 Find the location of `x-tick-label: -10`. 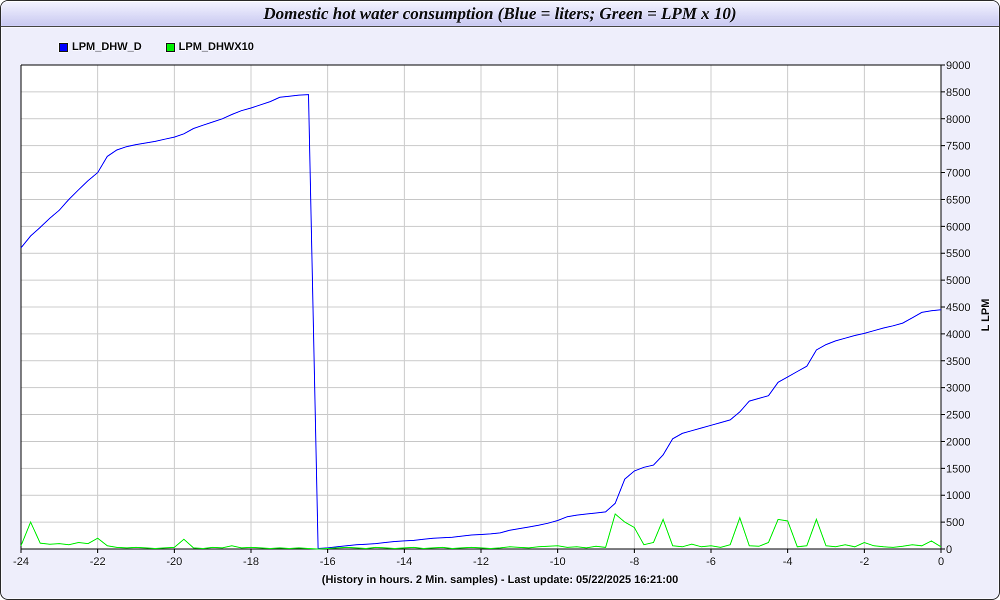

x-tick-label: -10 is located at coordinates (558, 562).